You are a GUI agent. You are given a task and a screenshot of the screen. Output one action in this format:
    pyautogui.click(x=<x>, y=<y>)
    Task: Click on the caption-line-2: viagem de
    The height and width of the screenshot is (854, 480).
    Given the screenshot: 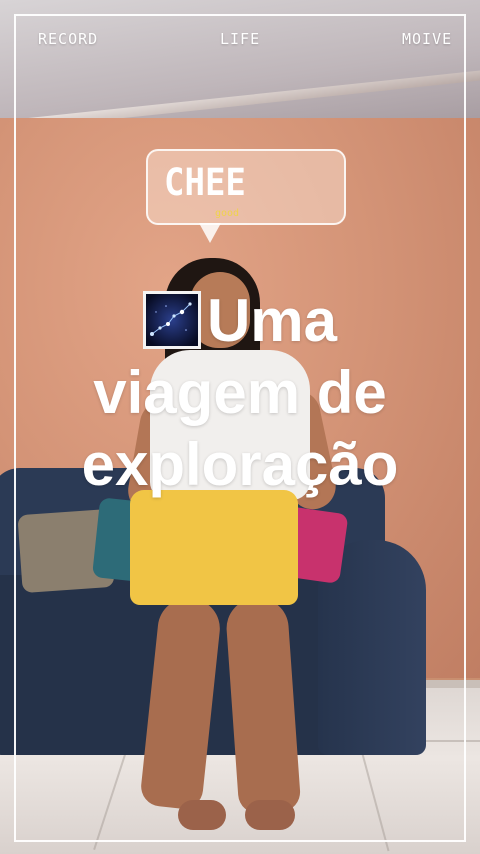 What is the action you would take?
    pyautogui.click(x=240, y=392)
    